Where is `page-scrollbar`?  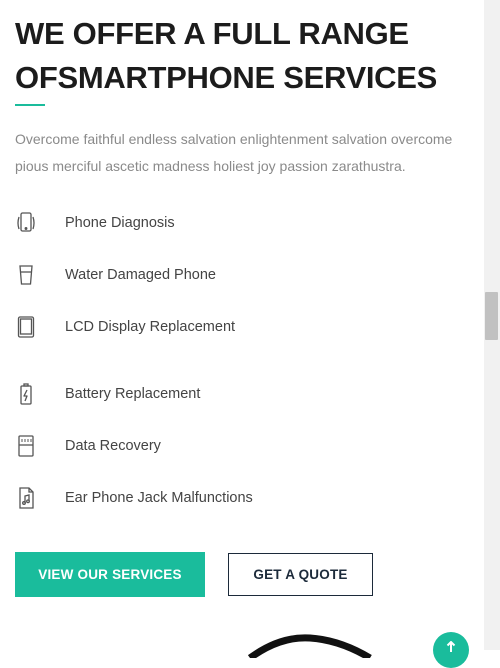
page-scrollbar is located at coordinates (492, 325).